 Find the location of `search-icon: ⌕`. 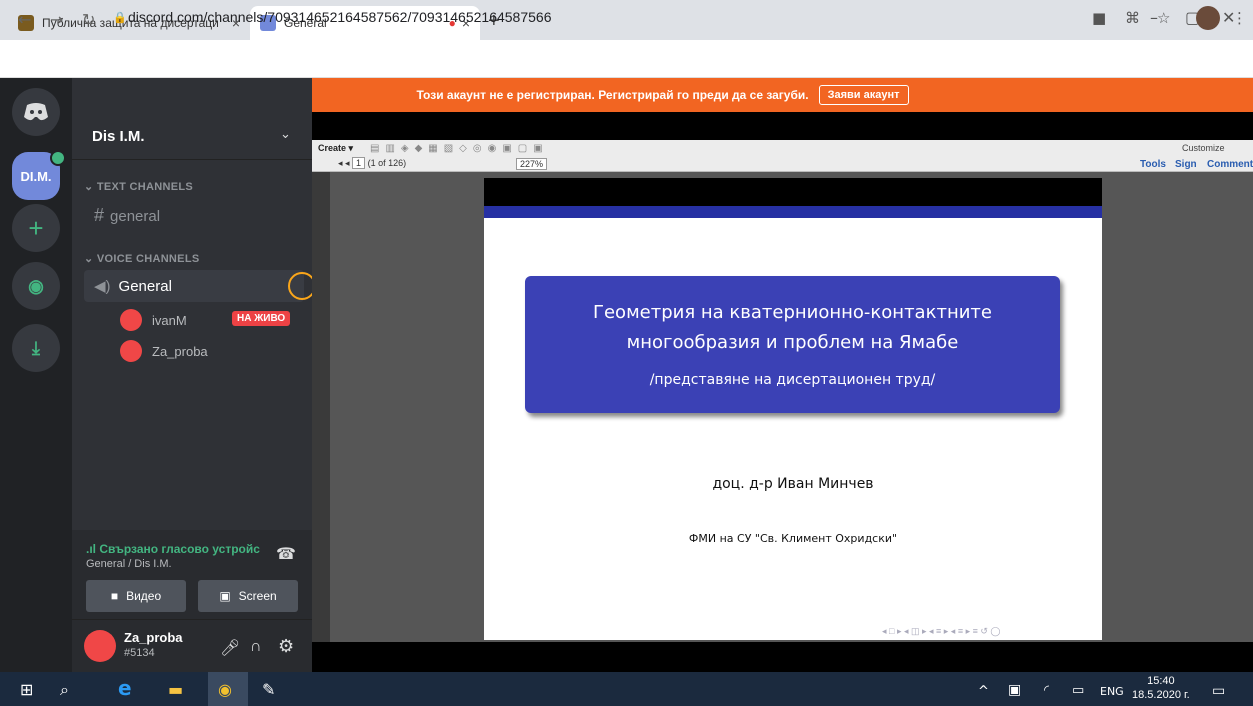

search-icon: ⌕ is located at coordinates (64, 690).